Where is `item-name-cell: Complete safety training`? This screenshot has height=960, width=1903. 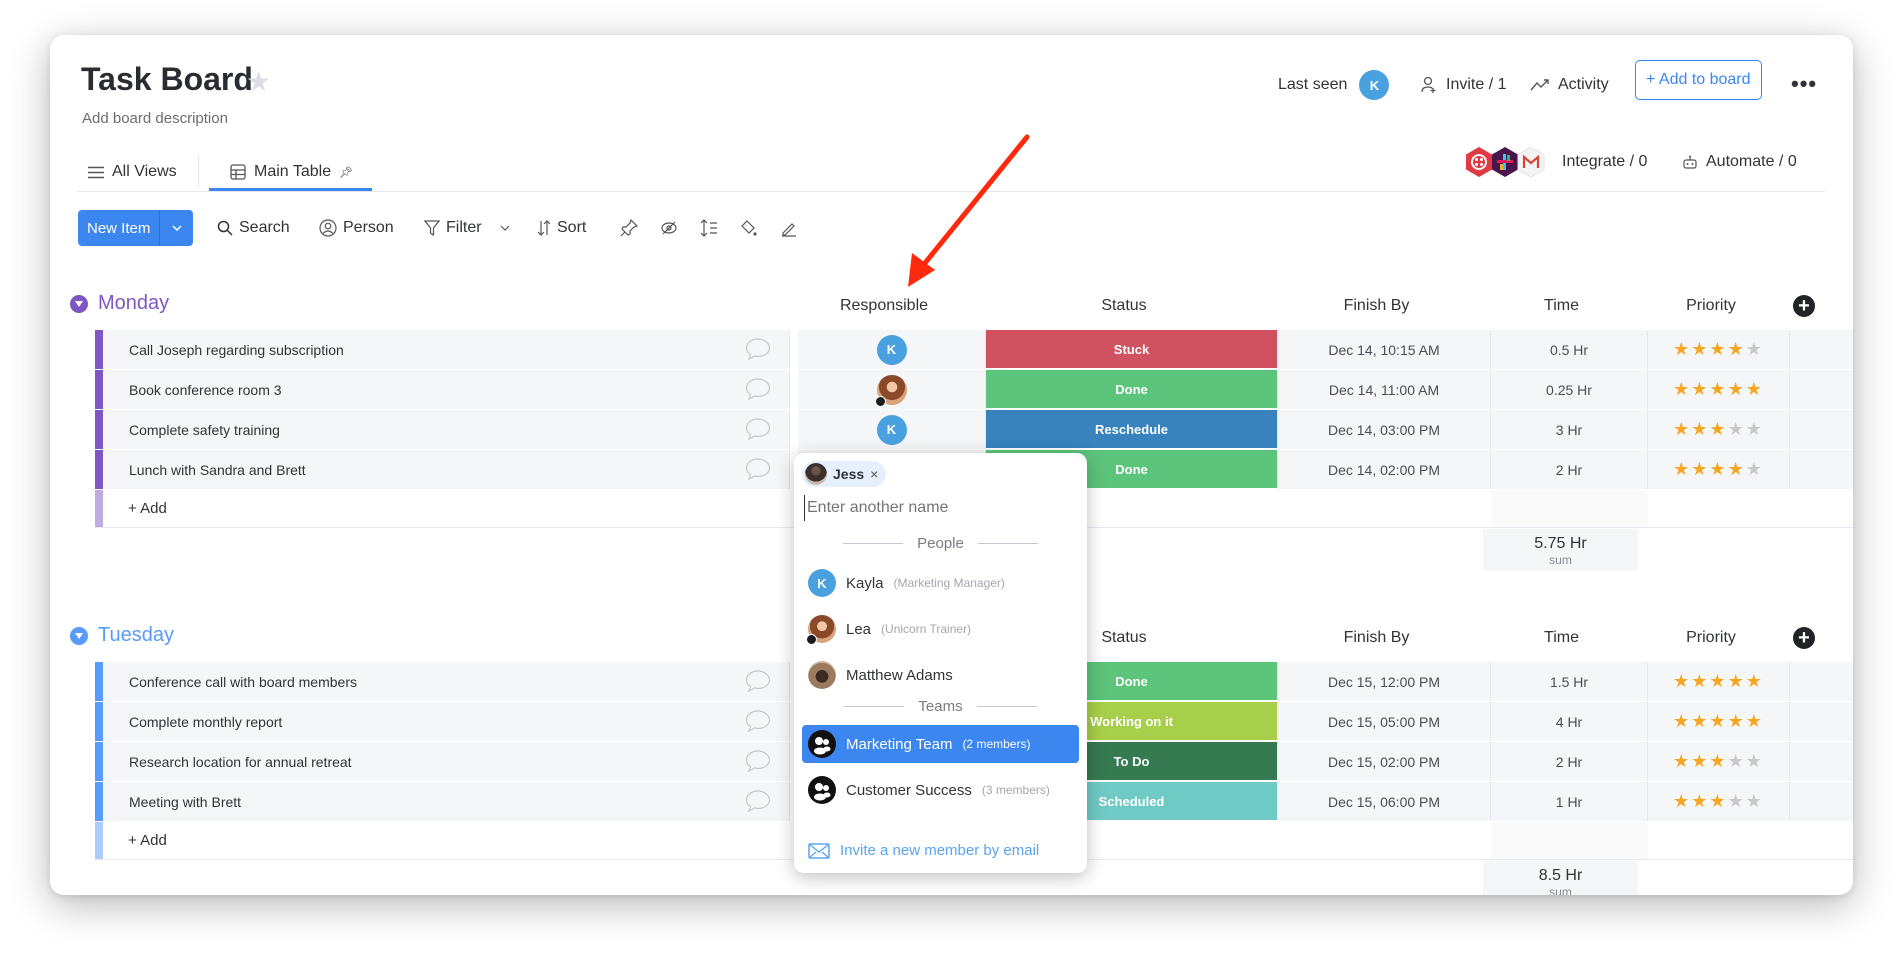
item-name-cell: Complete safety training is located at coordinates (446, 429).